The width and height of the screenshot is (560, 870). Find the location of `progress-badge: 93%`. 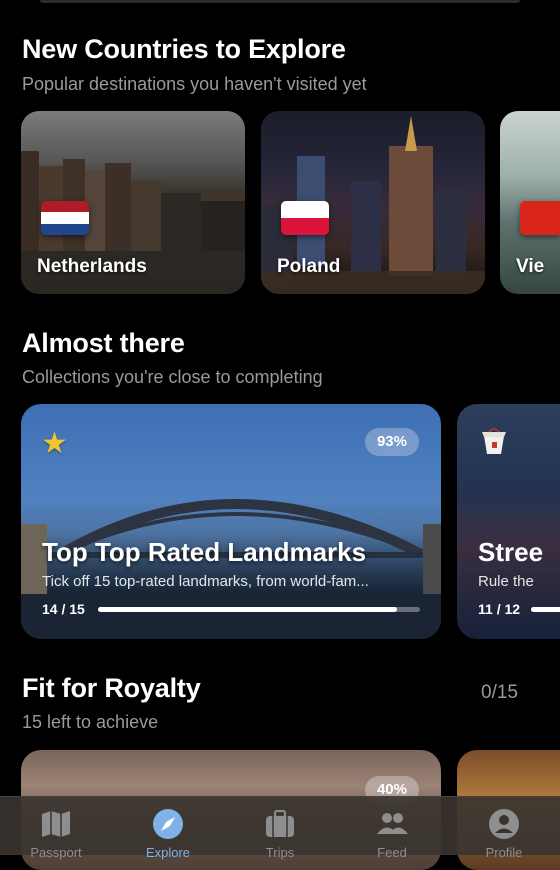

progress-badge: 93% is located at coordinates (391, 442).